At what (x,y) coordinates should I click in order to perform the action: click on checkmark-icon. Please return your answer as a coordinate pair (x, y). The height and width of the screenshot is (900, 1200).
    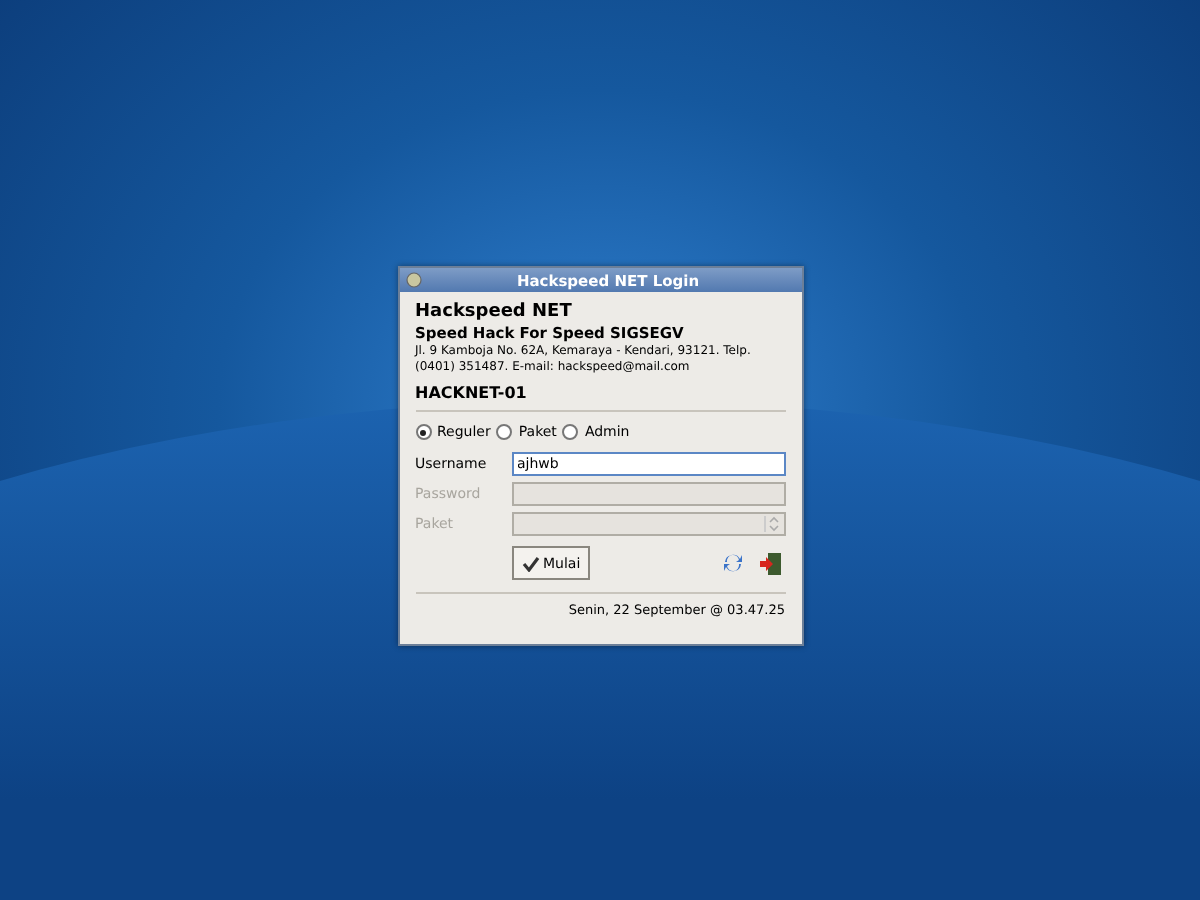
    Looking at the image, I should click on (530, 563).